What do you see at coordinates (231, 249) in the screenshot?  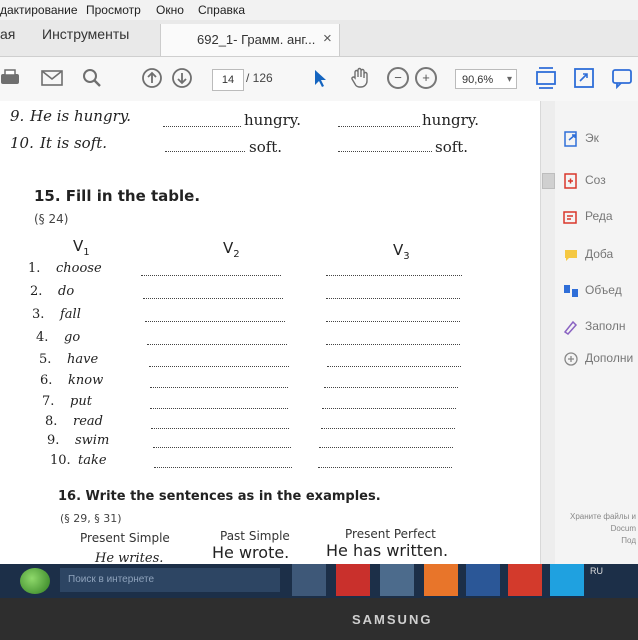 I see `column-header-v2: V2` at bounding box center [231, 249].